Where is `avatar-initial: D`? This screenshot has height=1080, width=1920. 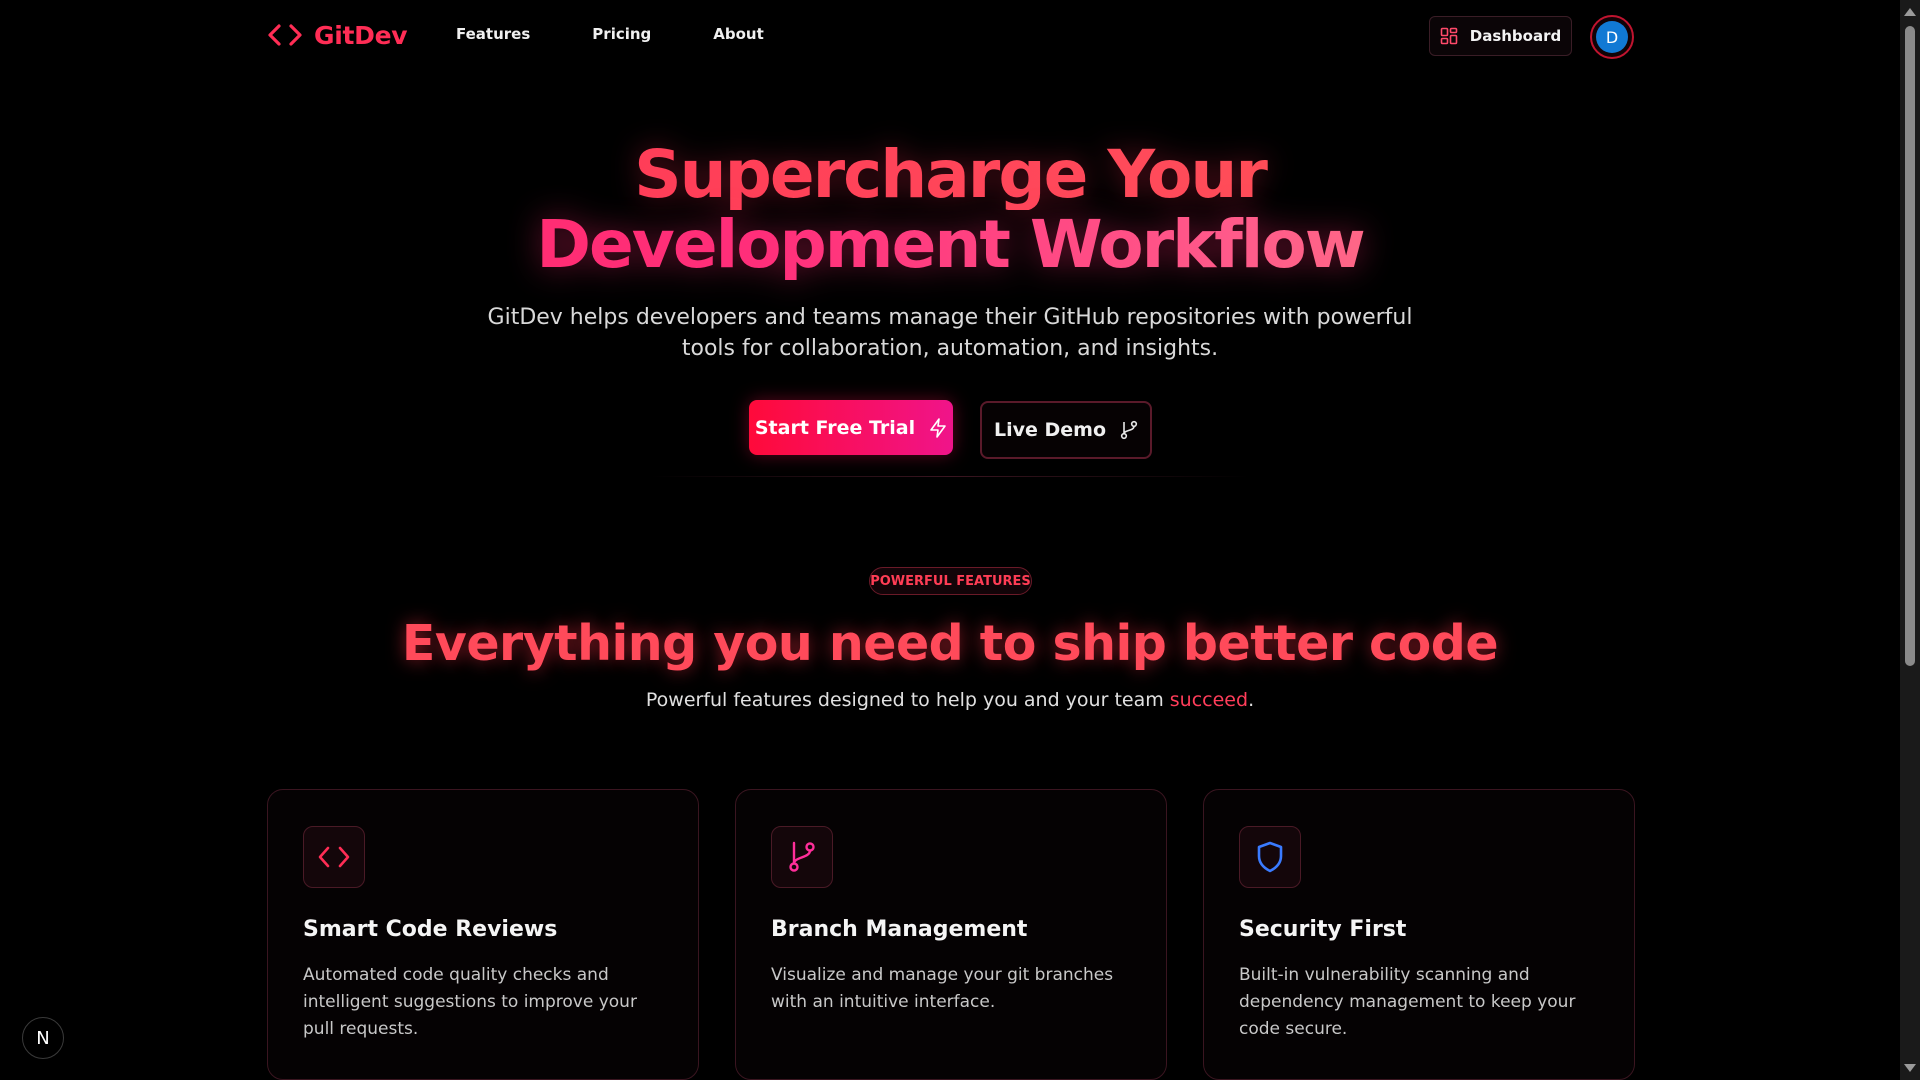 avatar-initial: D is located at coordinates (1612, 37).